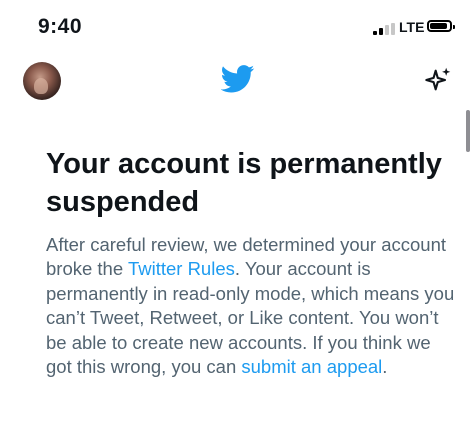 The height and width of the screenshot is (436, 474). I want to click on cellular-signal-icon, so click(385, 29).